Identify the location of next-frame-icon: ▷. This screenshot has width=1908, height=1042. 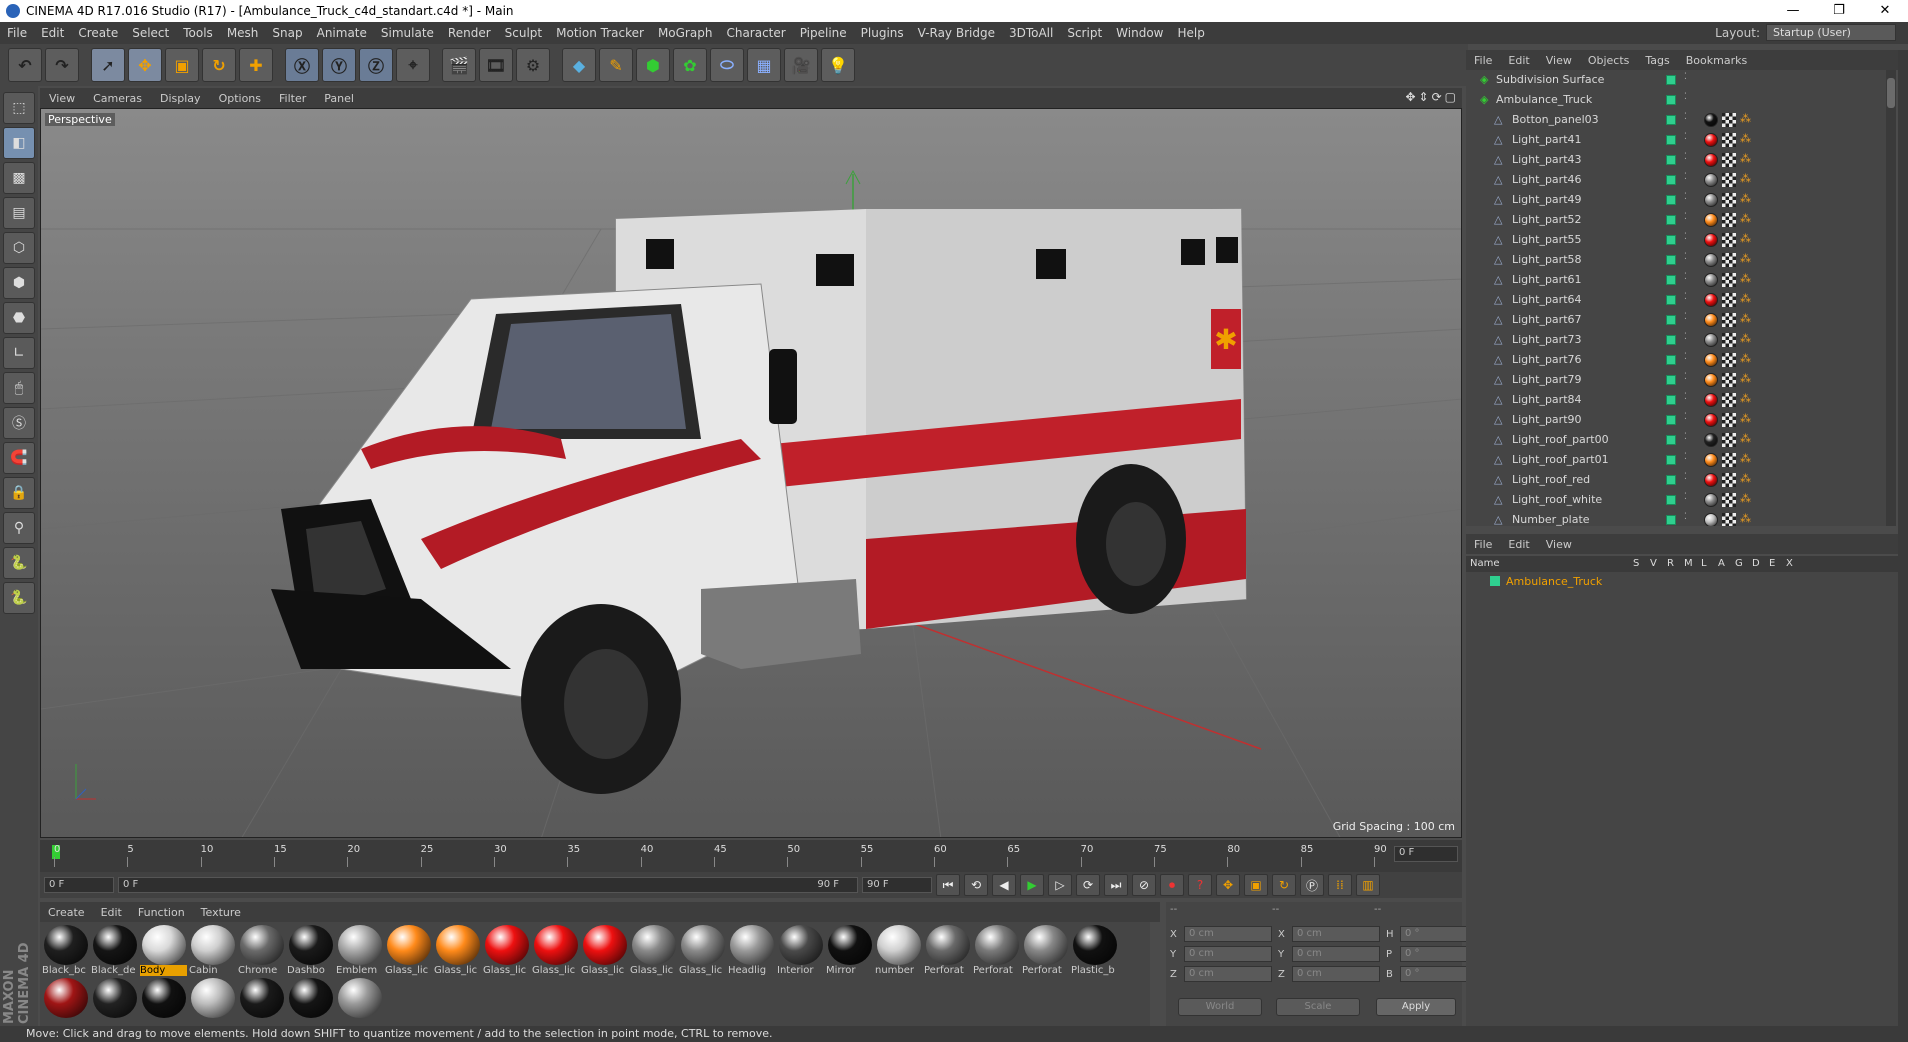
(1060, 885).